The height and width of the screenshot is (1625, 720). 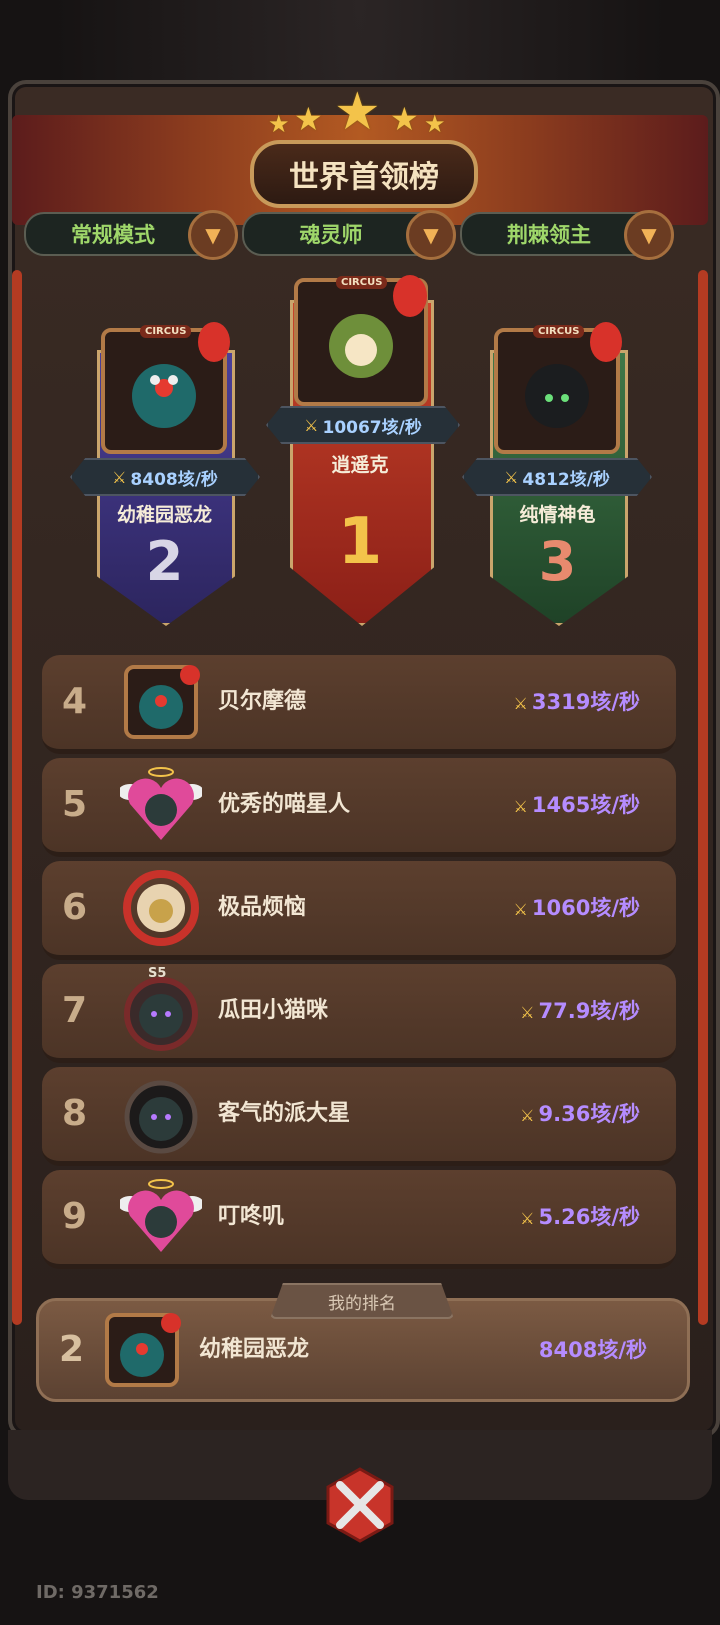 I want to click on first-score-value: 10067垓/秒, so click(x=372, y=427).